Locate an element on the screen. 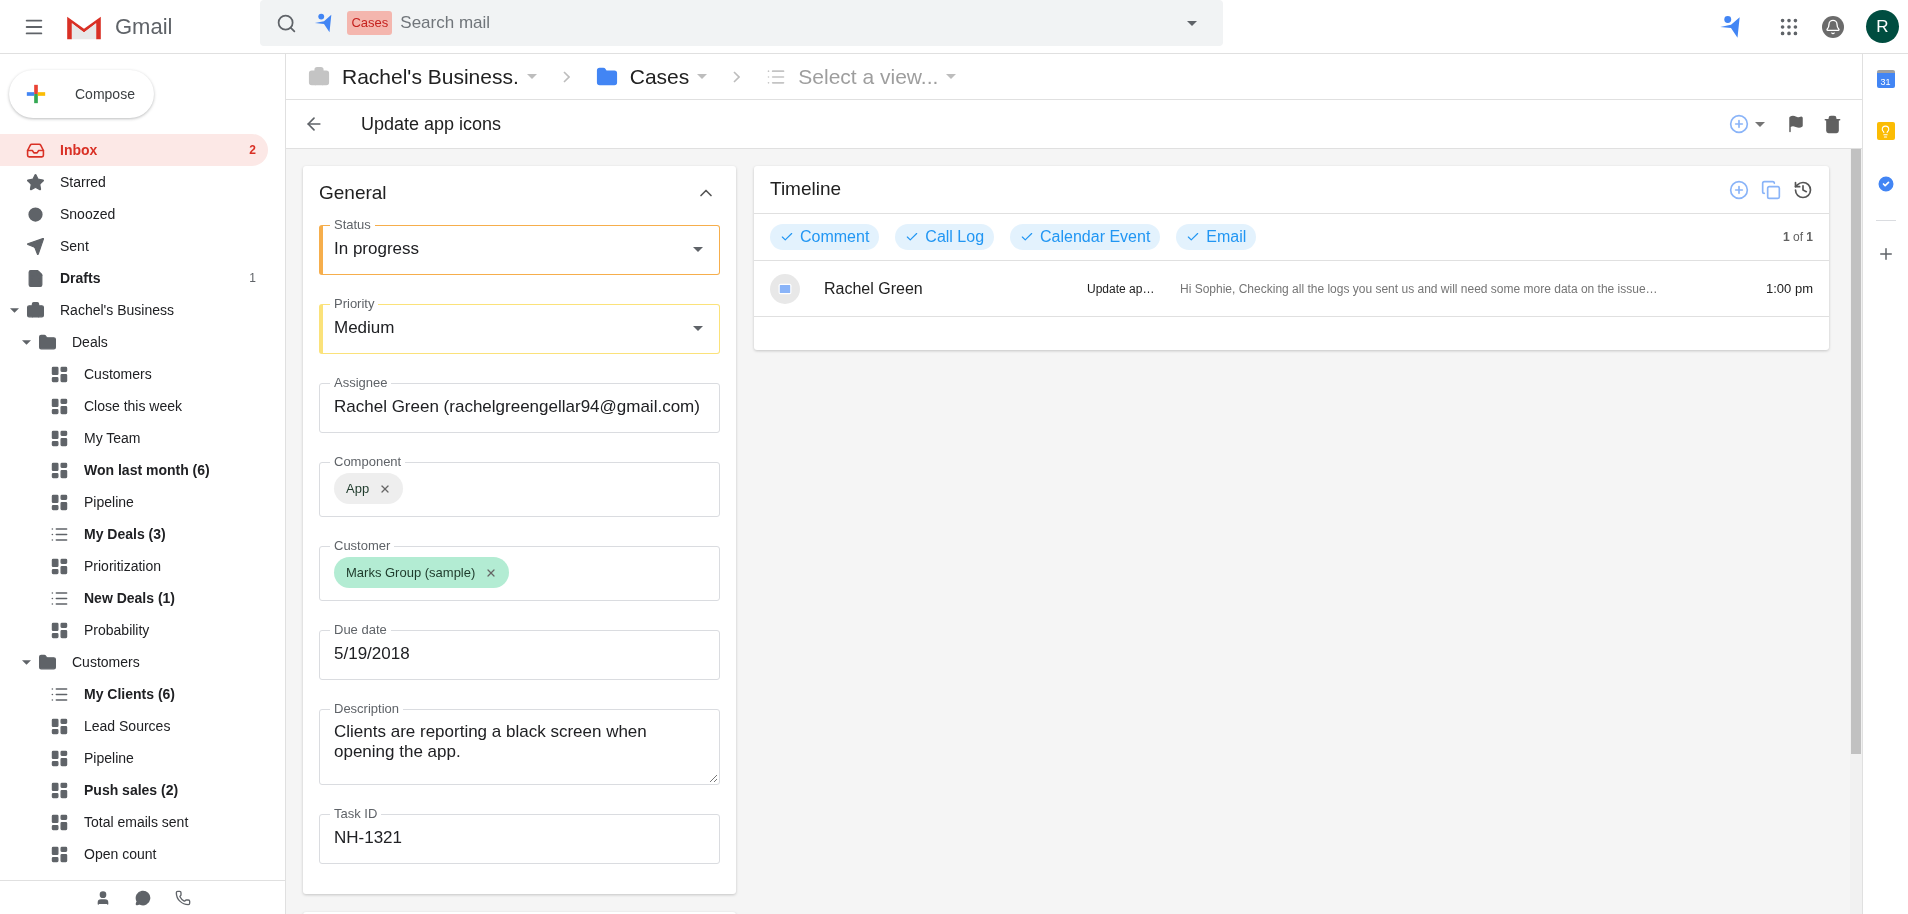  sidebar-item: Snoozed is located at coordinates (134, 214).